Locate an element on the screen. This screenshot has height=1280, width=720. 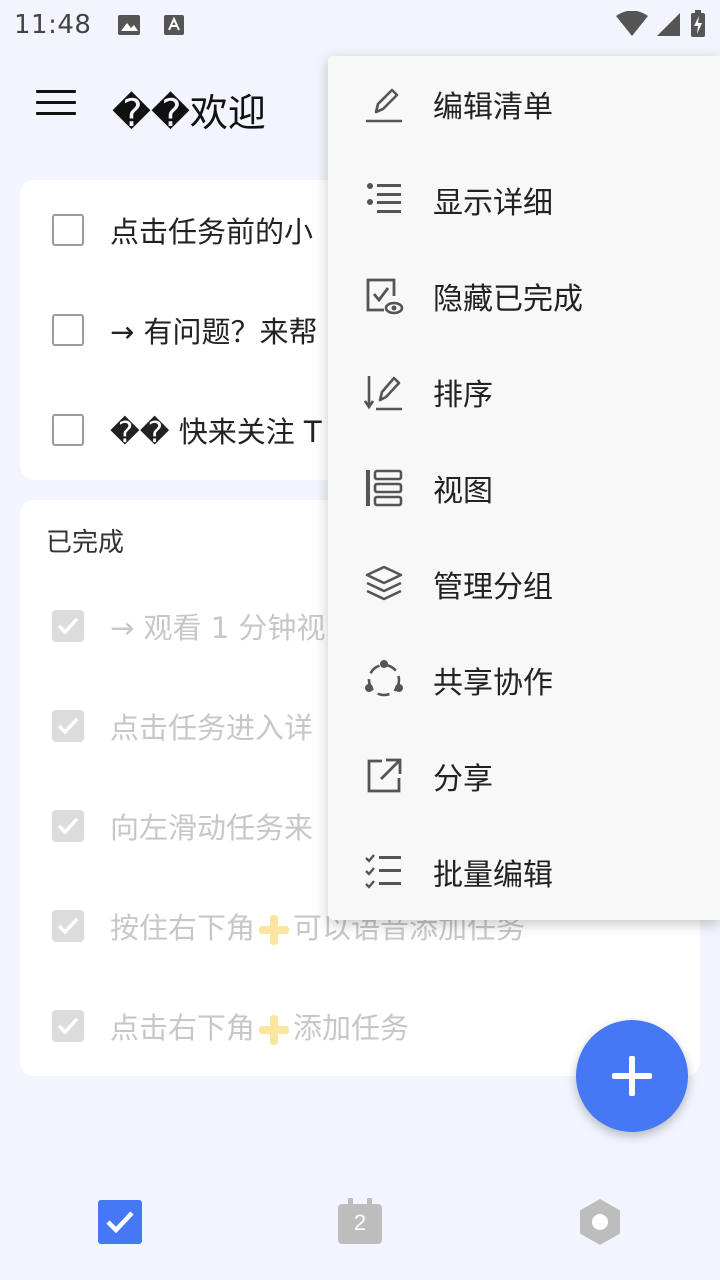
calendar-day-number: 2 is located at coordinates (360, 1222).